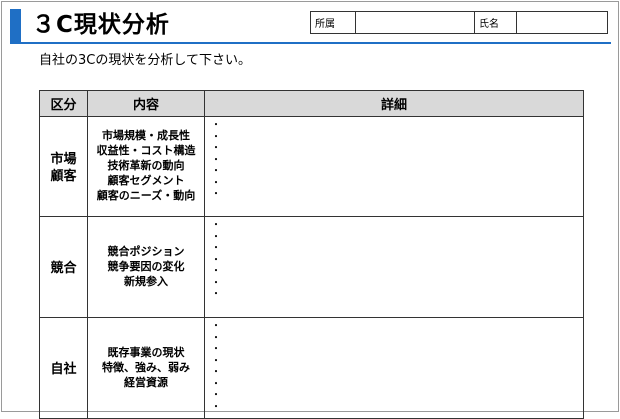 The image size is (620, 419). I want to click on content-cell: 既存事業の現状 特徴、強み、弱み 経営資源, so click(146, 368).